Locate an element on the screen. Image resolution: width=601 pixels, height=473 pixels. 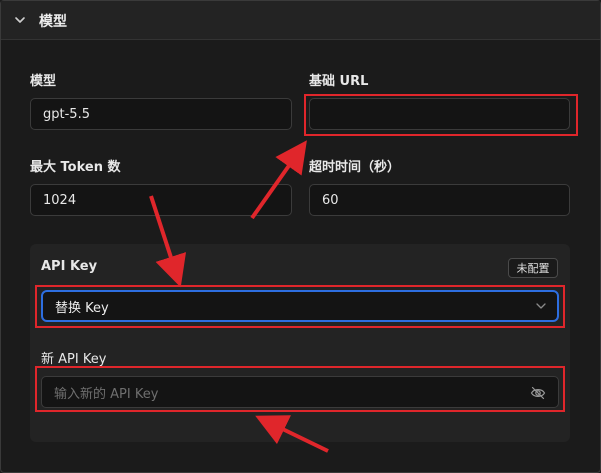
timeout-input: 60 is located at coordinates (439, 200).